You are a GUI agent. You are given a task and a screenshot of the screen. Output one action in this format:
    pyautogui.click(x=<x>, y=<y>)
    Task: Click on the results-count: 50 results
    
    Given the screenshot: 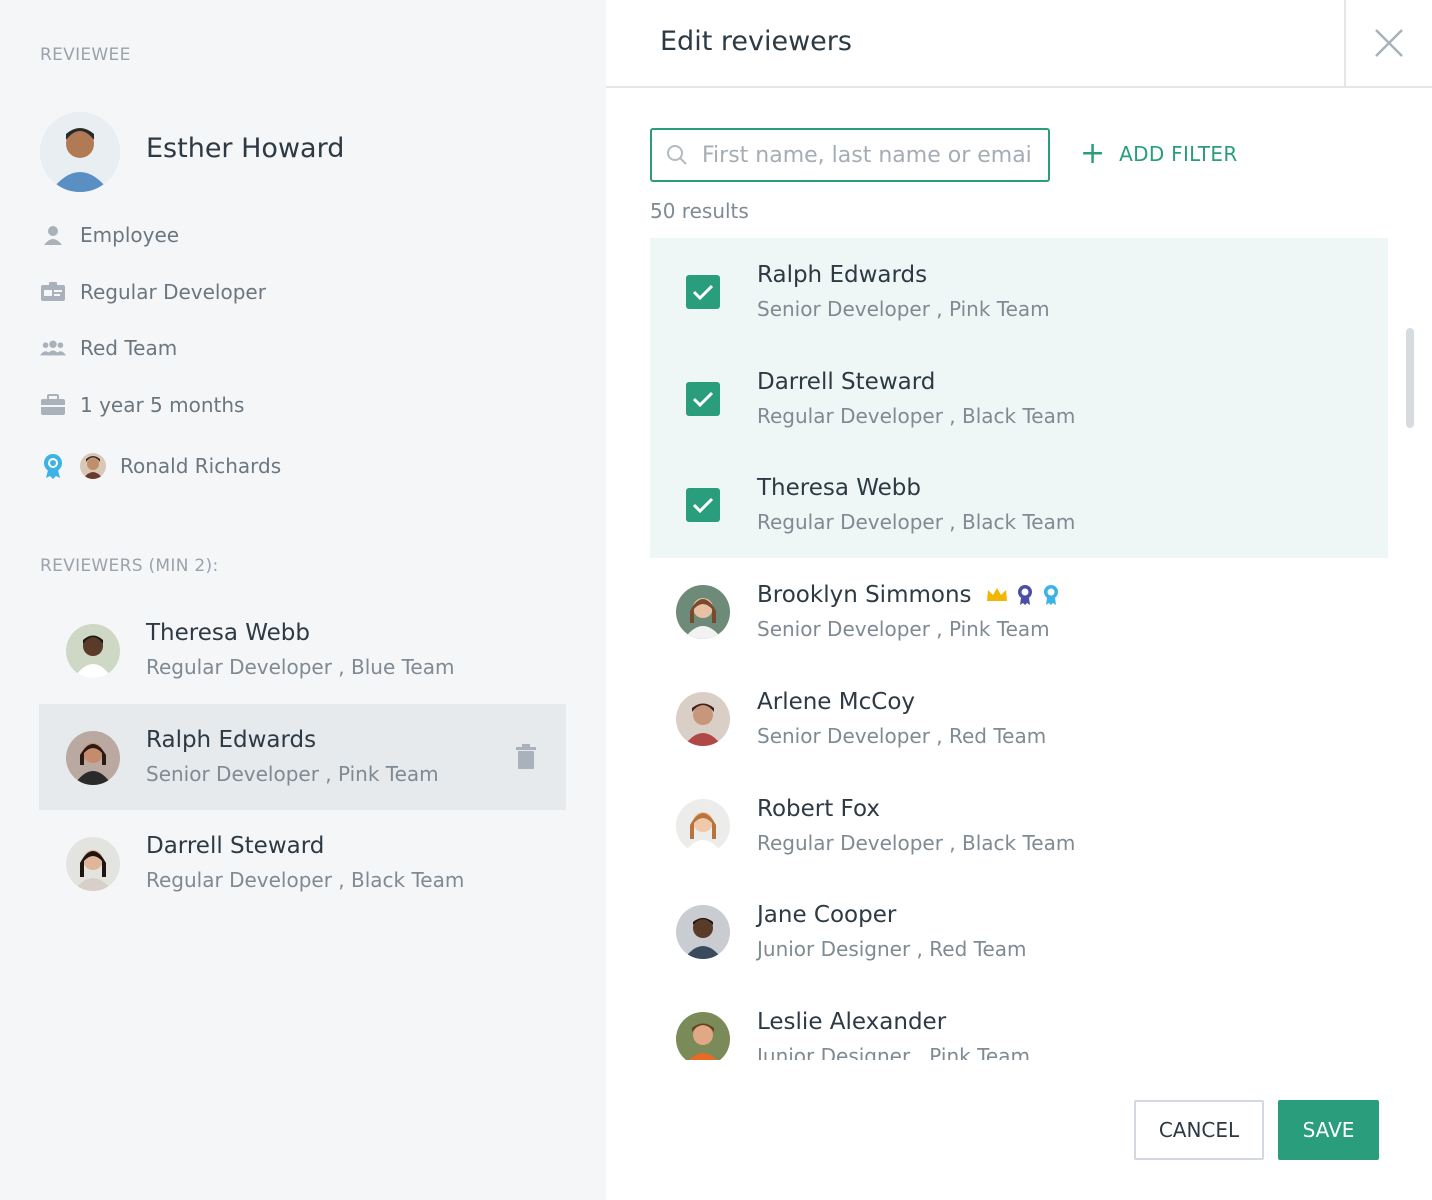 What is the action you would take?
    pyautogui.click(x=699, y=211)
    